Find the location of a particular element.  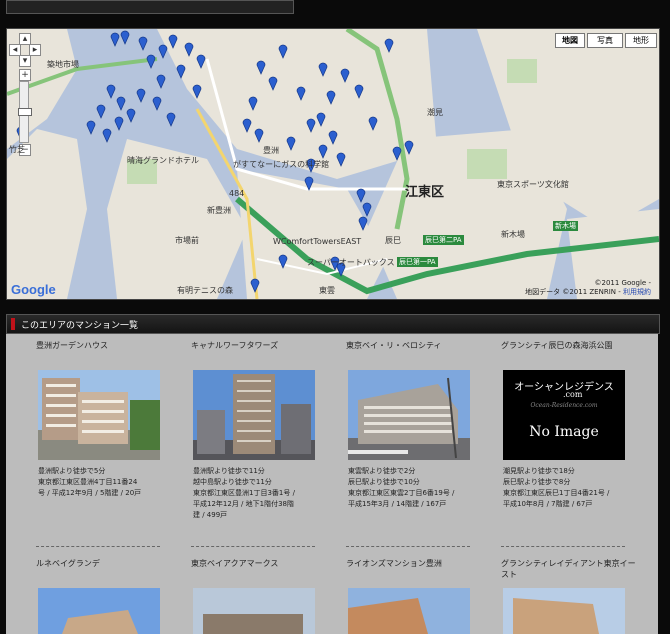

zoom-in-icon: + is located at coordinates (25, 75).